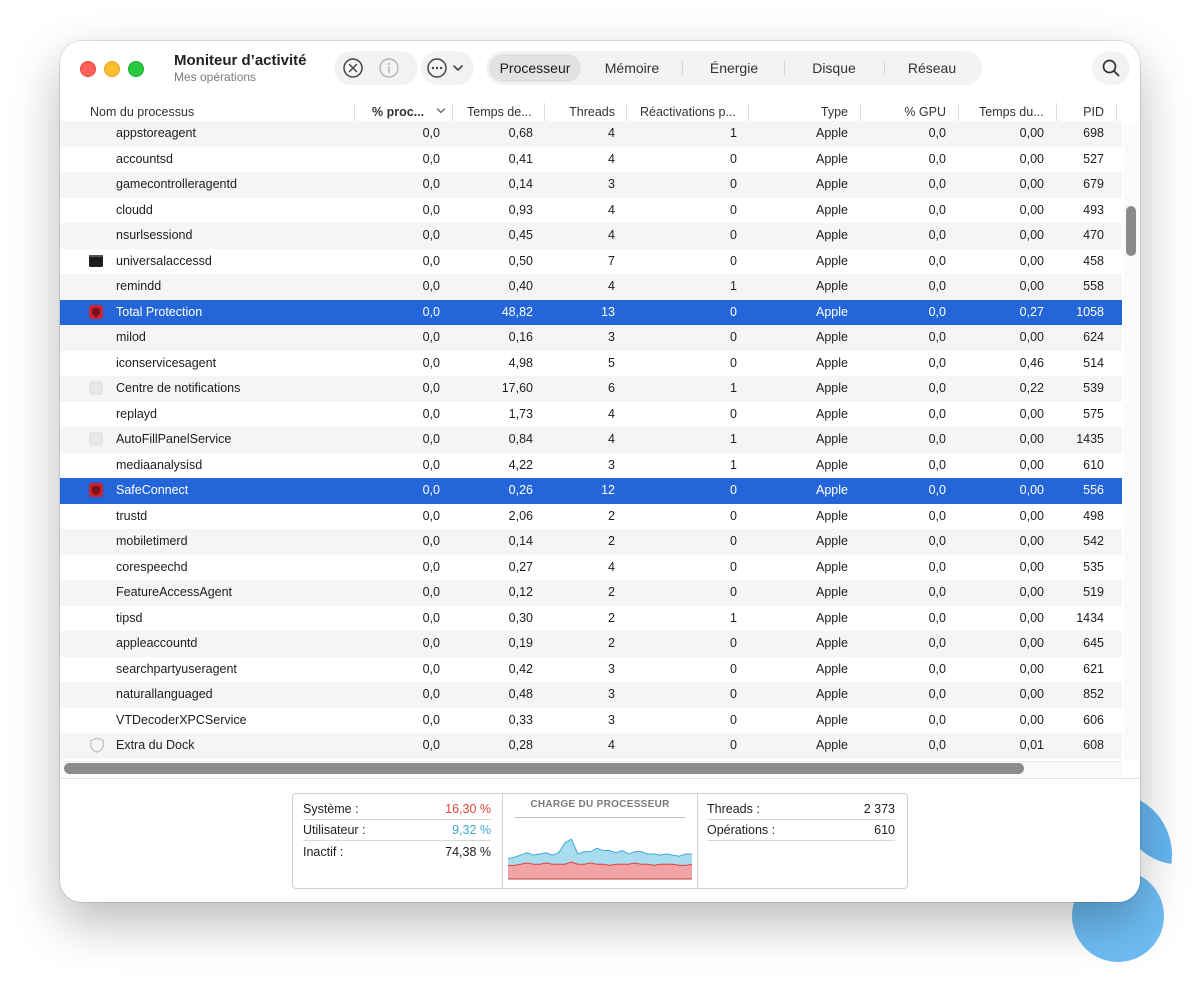 The height and width of the screenshot is (981, 1200). What do you see at coordinates (733, 388) in the screenshot?
I see `idle-wakeups: 1` at bounding box center [733, 388].